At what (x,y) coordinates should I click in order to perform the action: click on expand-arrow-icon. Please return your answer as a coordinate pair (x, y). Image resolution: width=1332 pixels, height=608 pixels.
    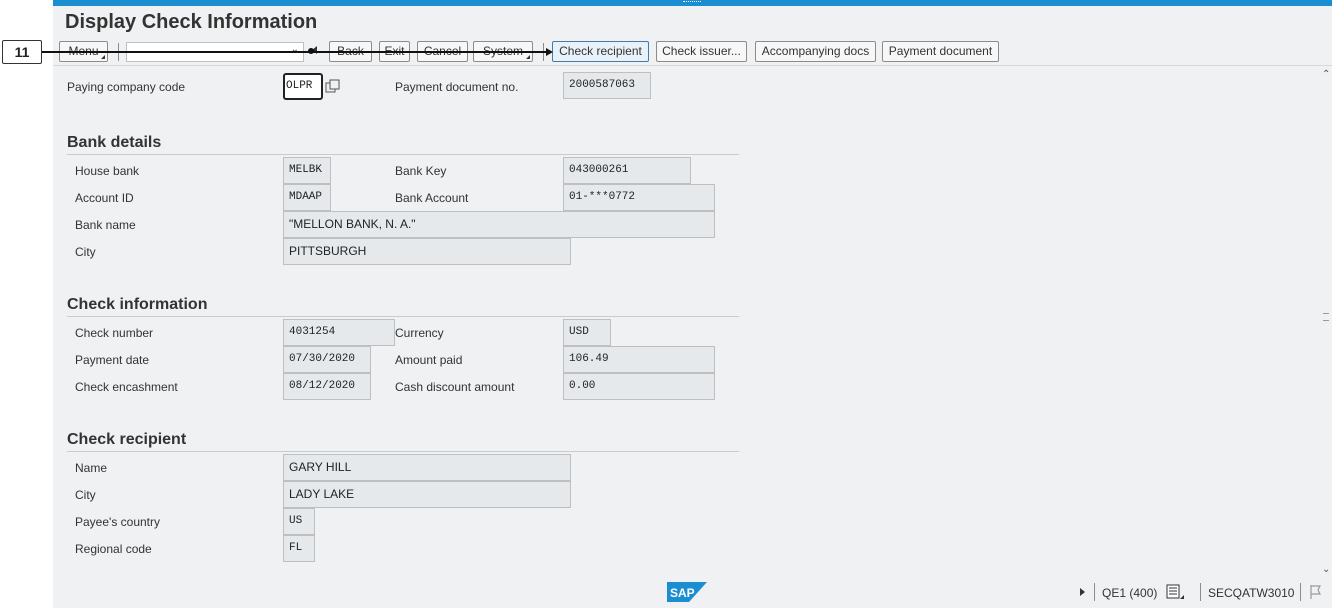
    Looking at the image, I should click on (1082, 592).